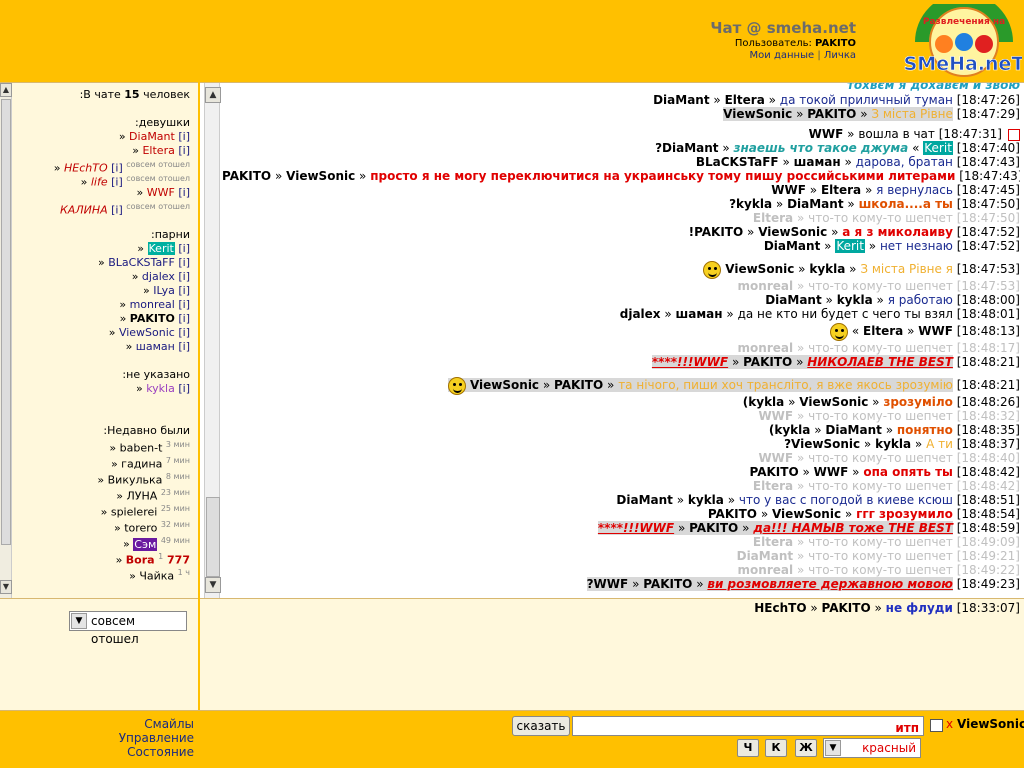 The image size is (1024, 768). What do you see at coordinates (99, 654) in the screenshot?
I see `status-panel: ▼ совсем отошел` at bounding box center [99, 654].